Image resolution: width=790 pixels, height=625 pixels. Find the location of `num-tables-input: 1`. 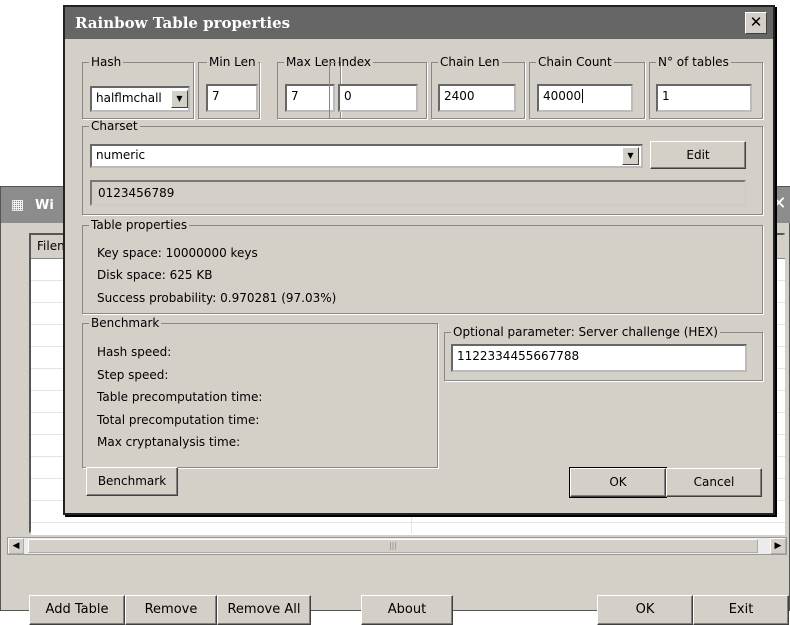

num-tables-input: 1 is located at coordinates (704, 98).